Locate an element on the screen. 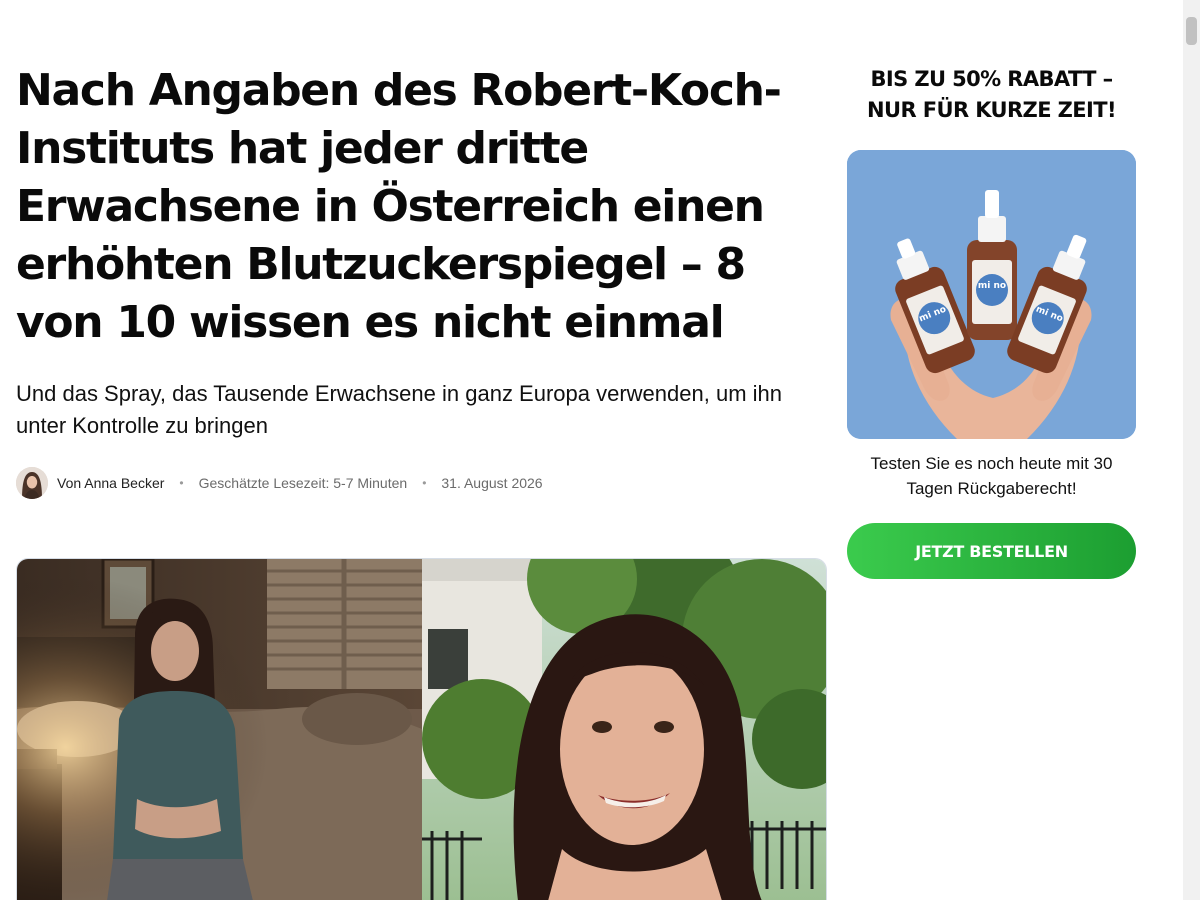 This screenshot has width=1200, height=900. brand-label: mi no is located at coordinates (992, 286).